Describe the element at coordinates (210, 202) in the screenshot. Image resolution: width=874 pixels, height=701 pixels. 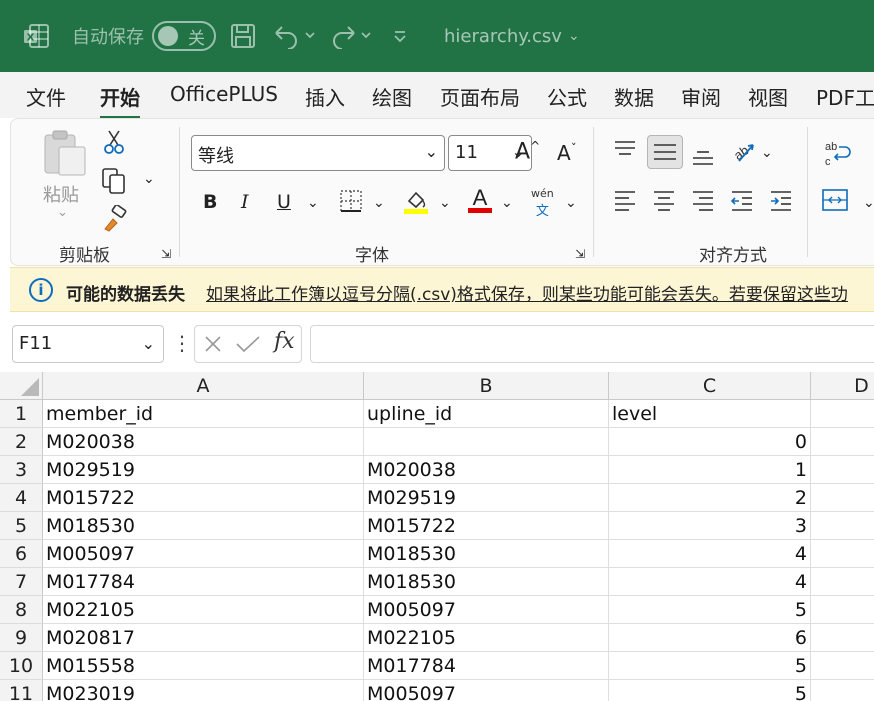
I see `bold-button: B` at that location.